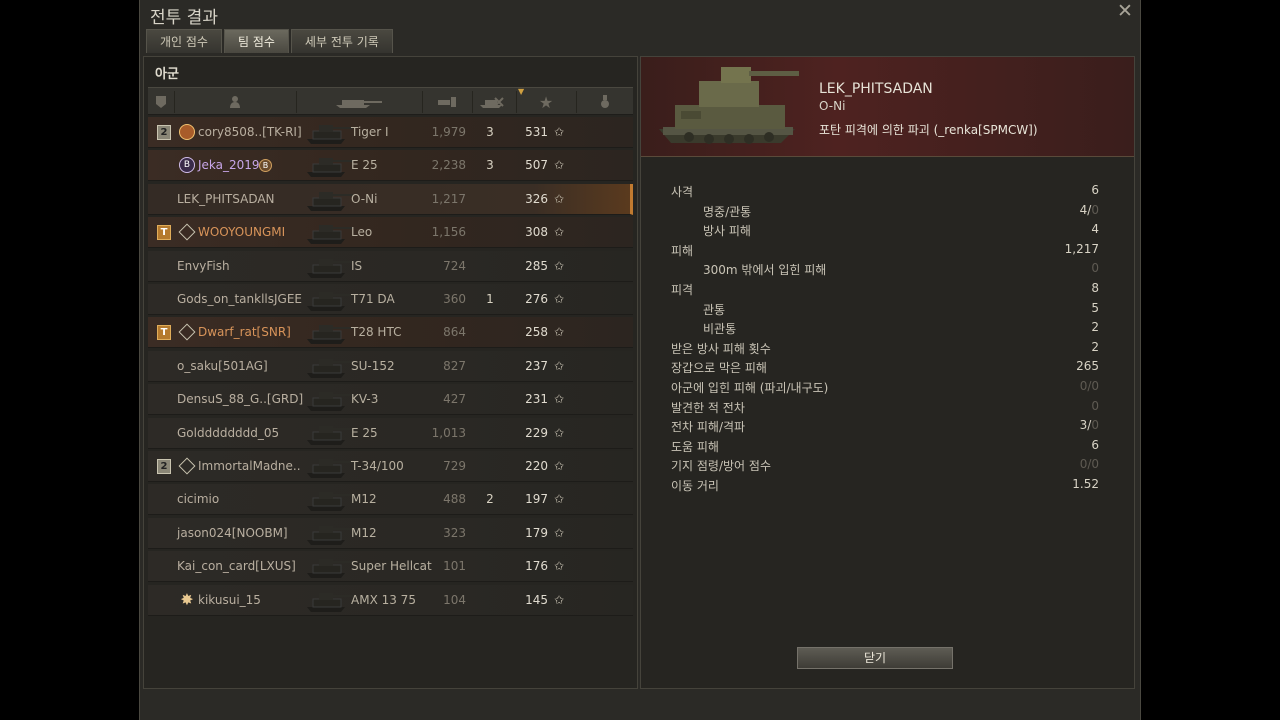 The image size is (1280, 720). I want to click on player-row: cicimio M12 488 2 197 ✩, so click(390, 500).